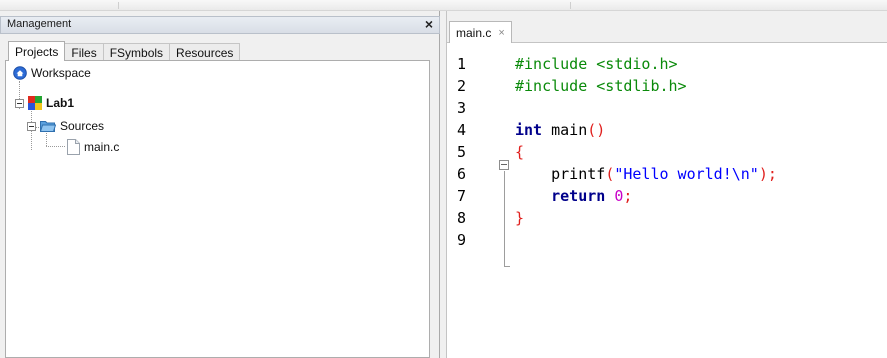  I want to click on editor-tab-main-c: main.c ×, so click(480, 32).